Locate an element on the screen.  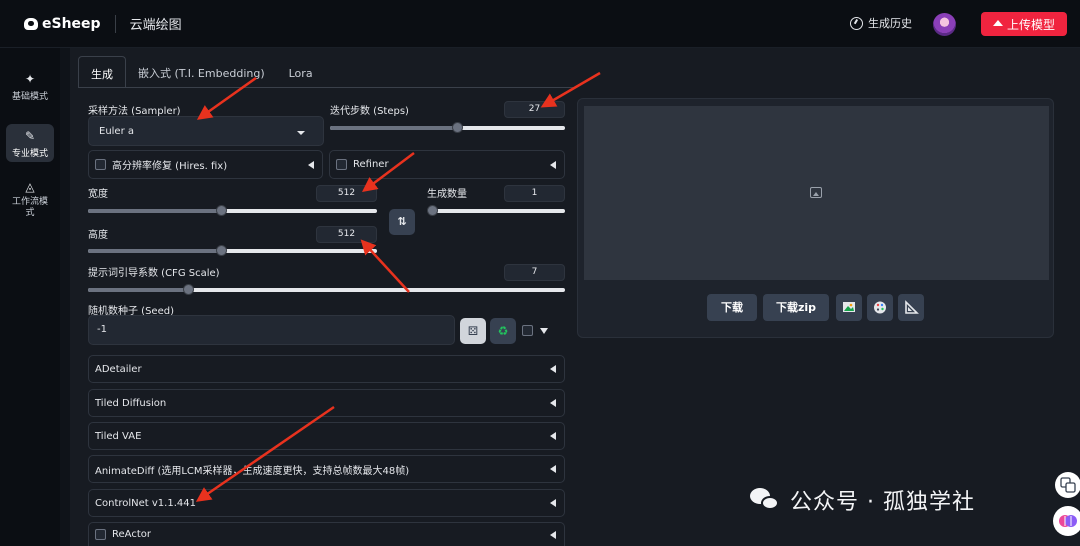
mode-sidebar: ✦ 基础模式 ✎ 专业模式 ◬ 工作流模式 is located at coordinates (30, 297).